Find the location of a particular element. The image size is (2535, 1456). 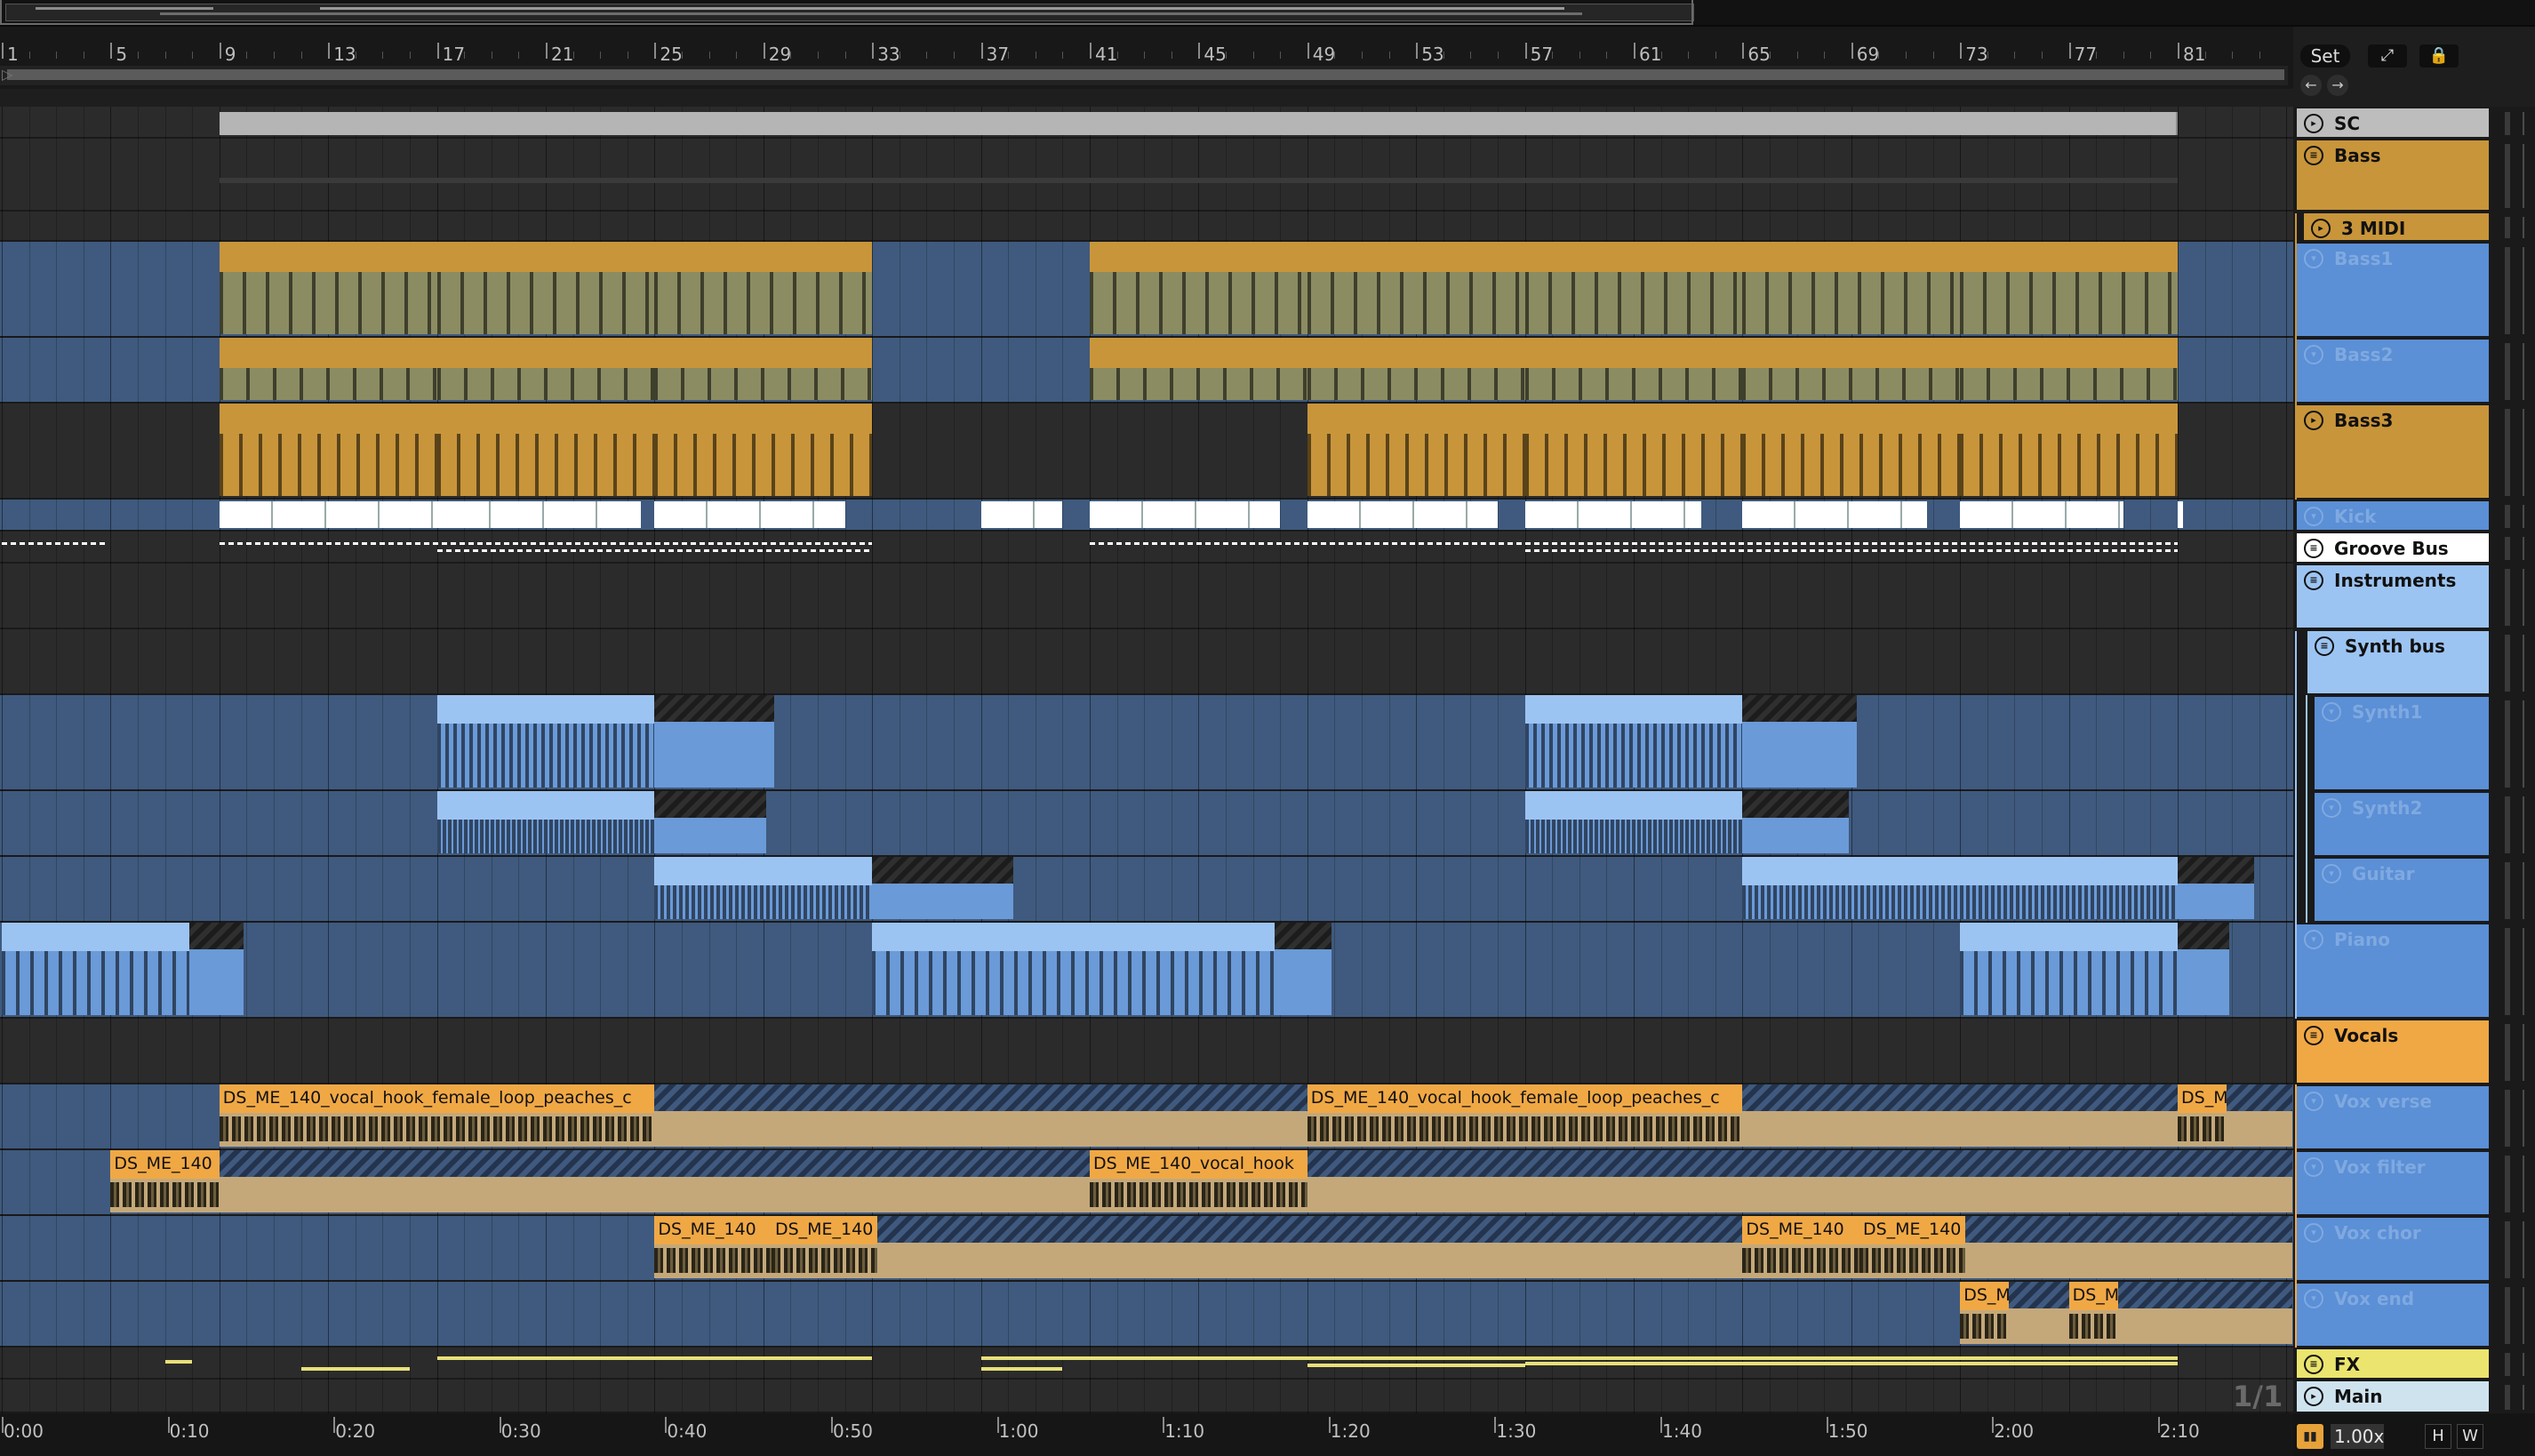

synth1-clip is located at coordinates (1633, 741).